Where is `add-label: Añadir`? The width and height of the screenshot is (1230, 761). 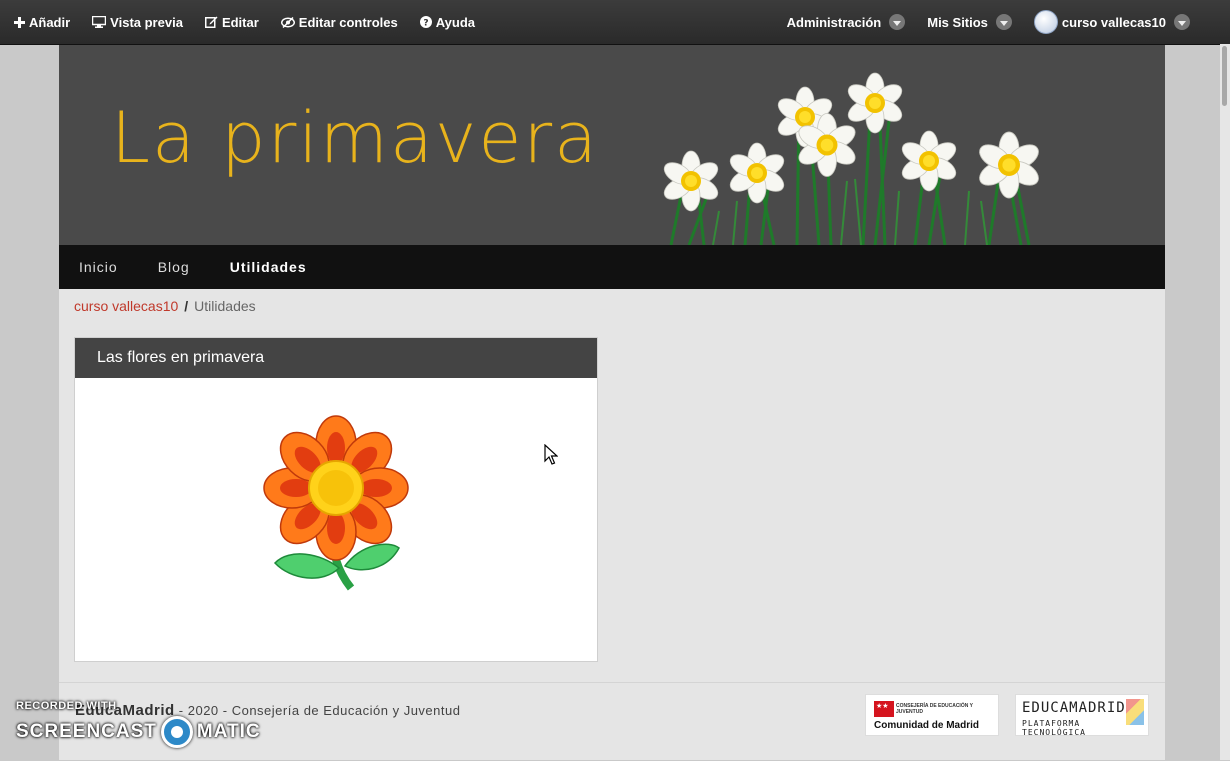
add-label: Añadir is located at coordinates (50, 22).